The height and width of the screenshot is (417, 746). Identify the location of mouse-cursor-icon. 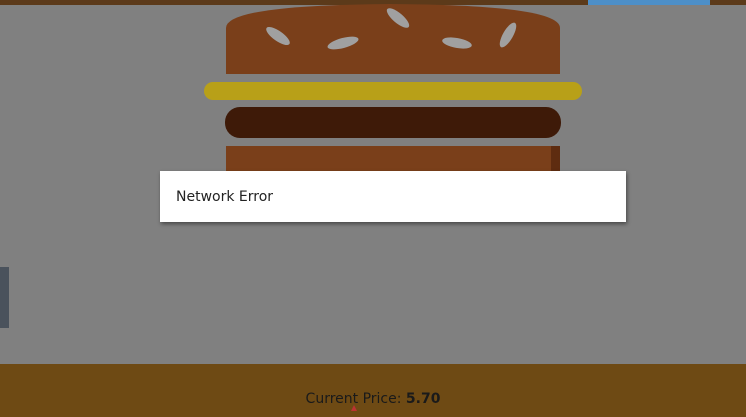
(354, 408).